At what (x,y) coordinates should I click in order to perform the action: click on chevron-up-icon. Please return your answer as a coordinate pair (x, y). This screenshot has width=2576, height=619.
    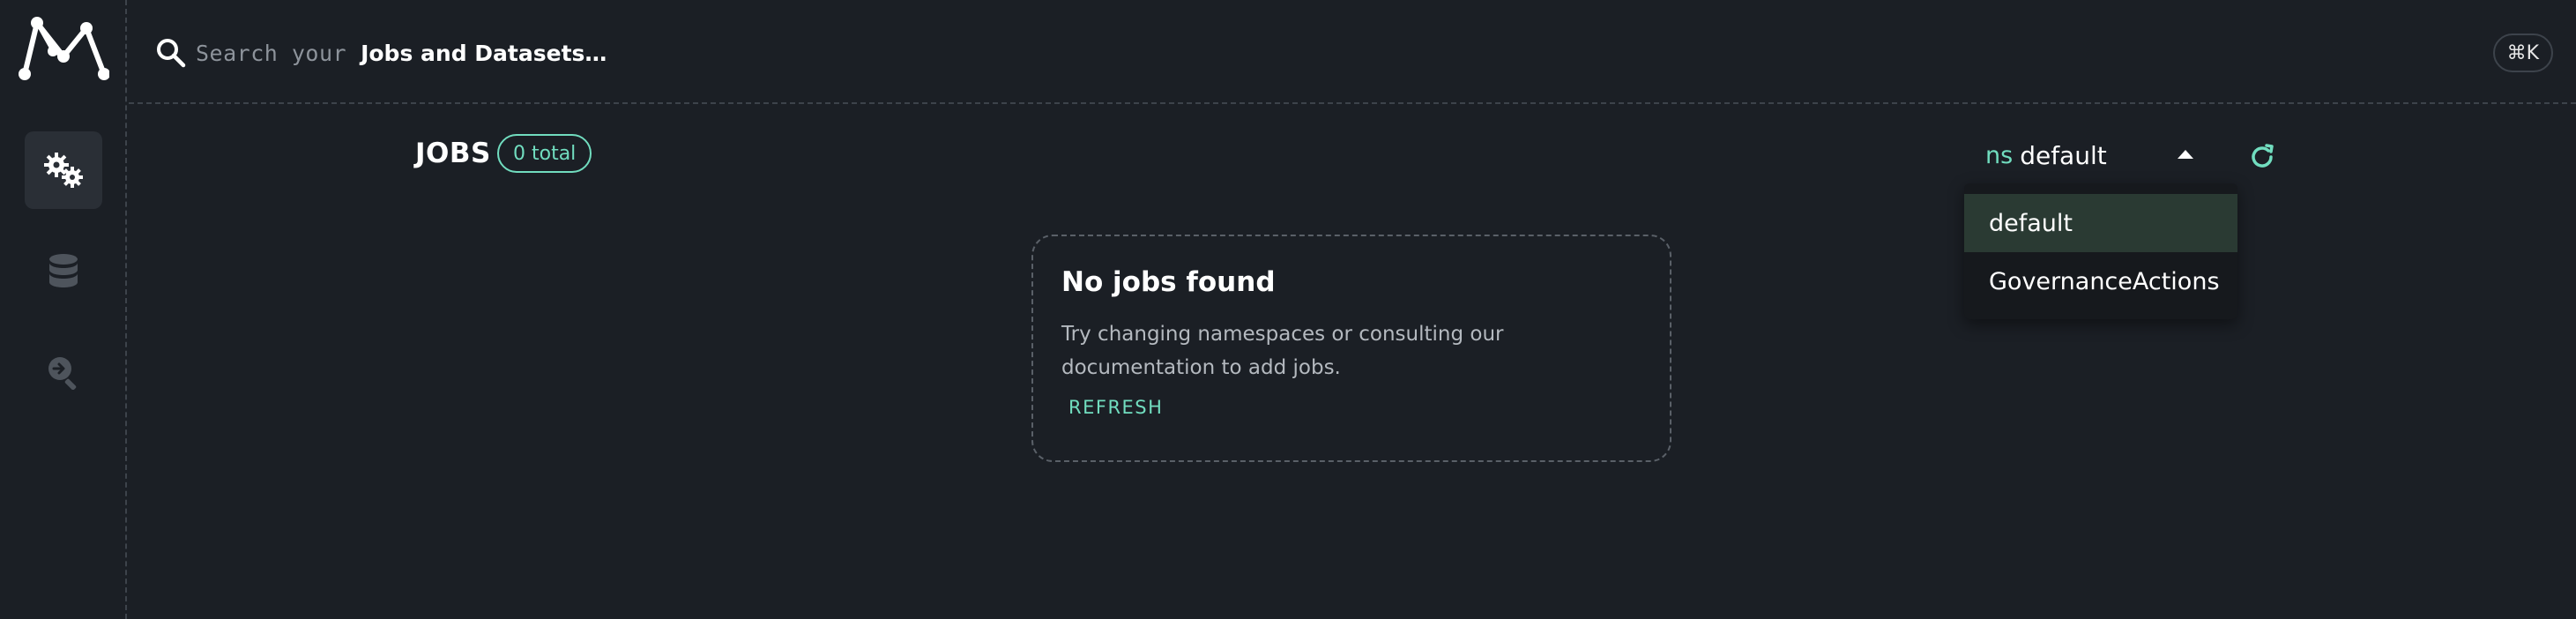
    Looking at the image, I should click on (2185, 154).